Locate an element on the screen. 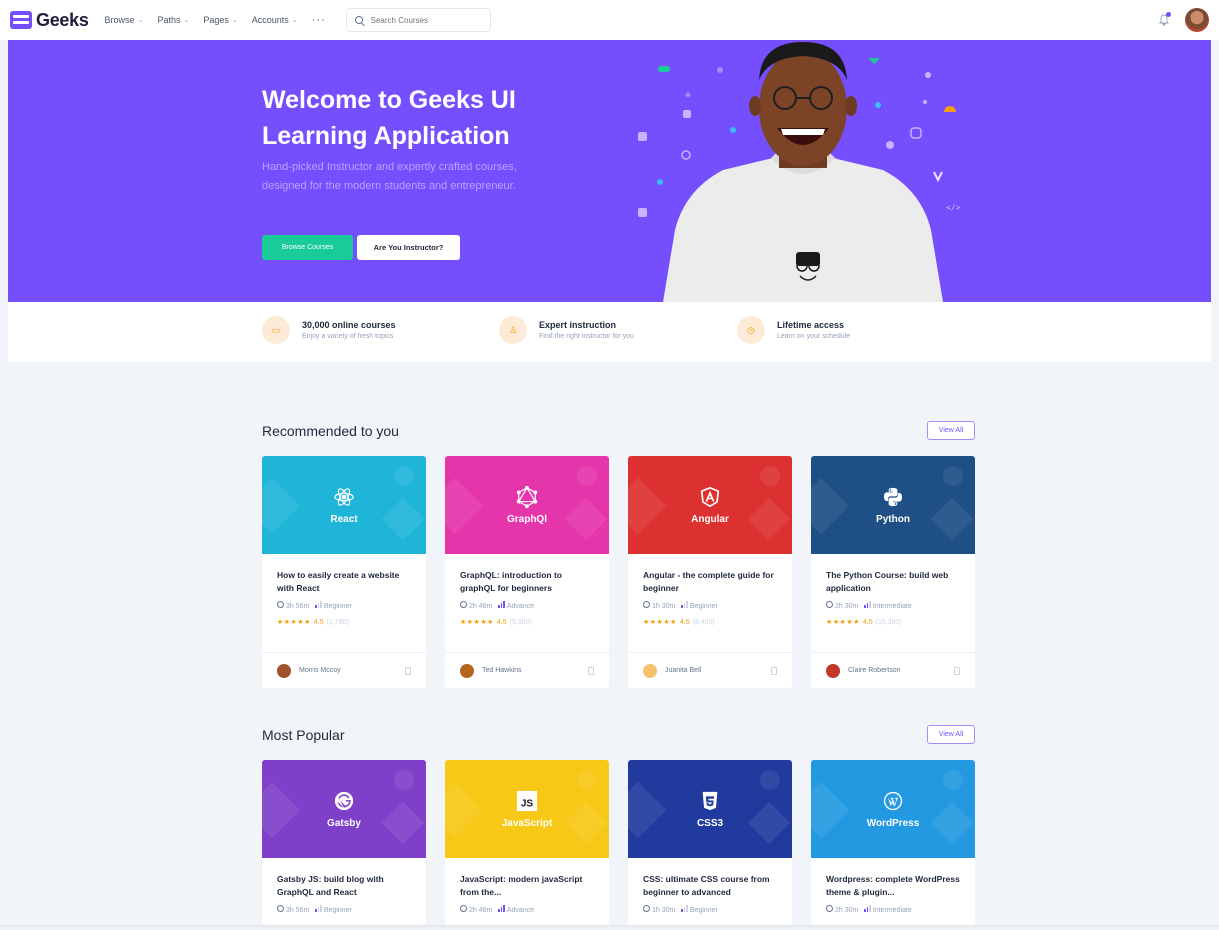 The width and height of the screenshot is (1219, 930). course-thumbnail: WordPress is located at coordinates (893, 809).